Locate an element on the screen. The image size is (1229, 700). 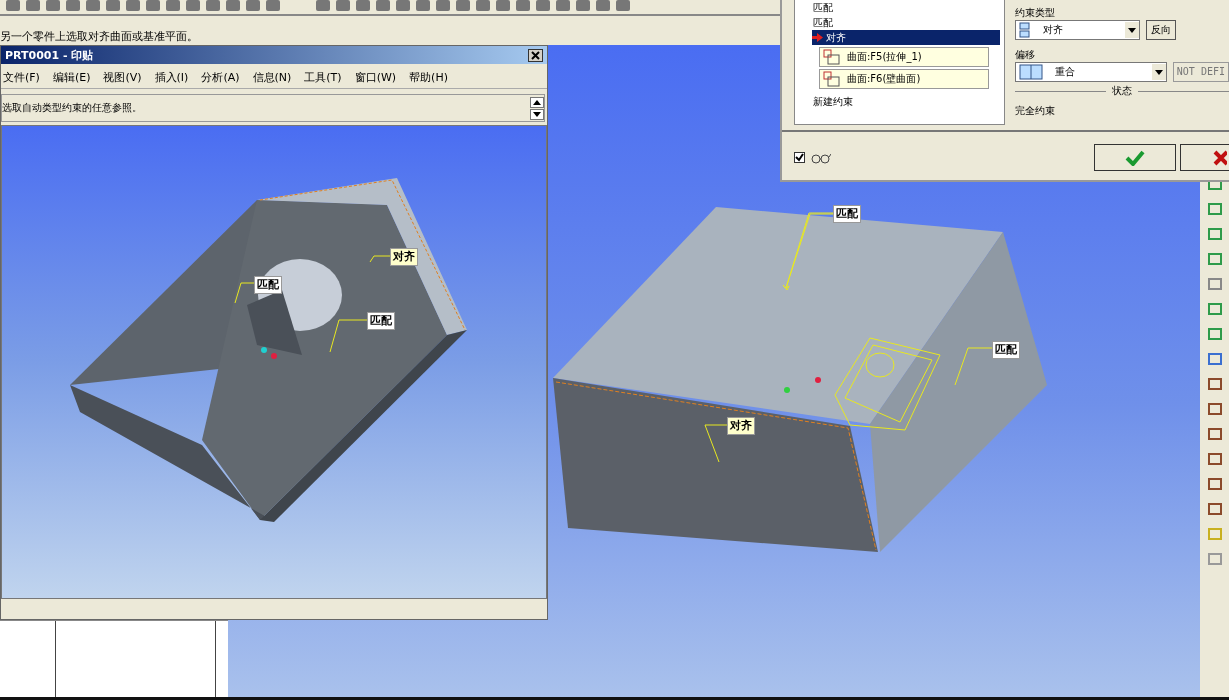
menu-item: 分析(A) is located at coordinates (220, 79).